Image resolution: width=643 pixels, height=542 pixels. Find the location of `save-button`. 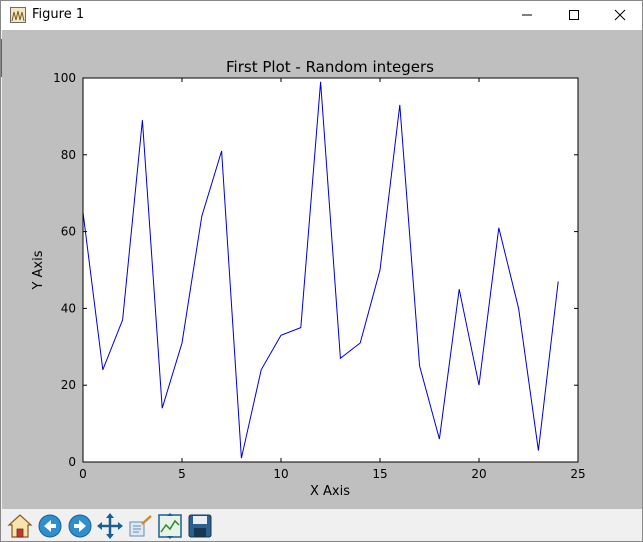

save-button is located at coordinates (200, 526).